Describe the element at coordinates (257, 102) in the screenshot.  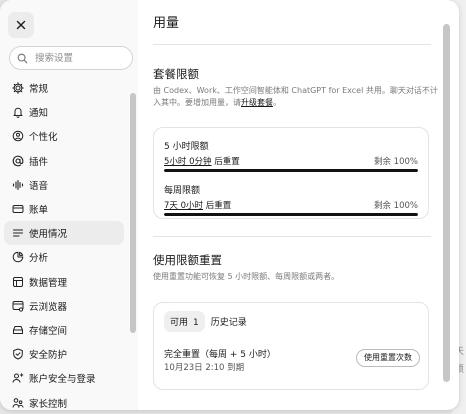
I see `upgrade-plan-link: 升级套餐` at that location.